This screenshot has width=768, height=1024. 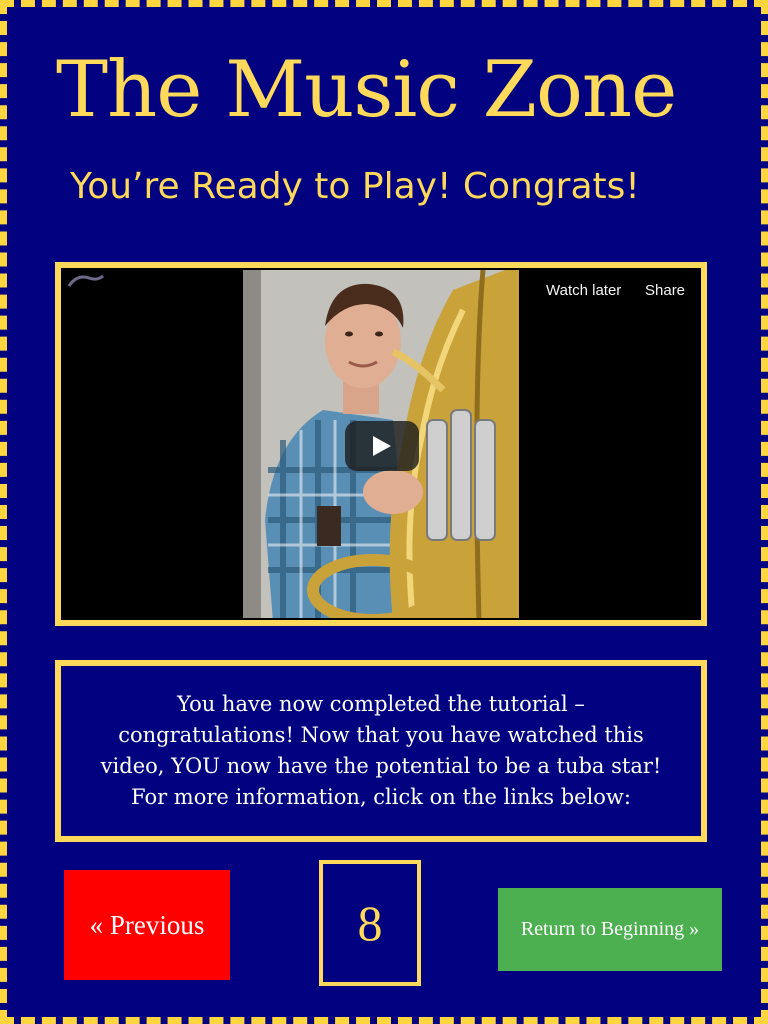 I want to click on play-icon, so click(x=382, y=446).